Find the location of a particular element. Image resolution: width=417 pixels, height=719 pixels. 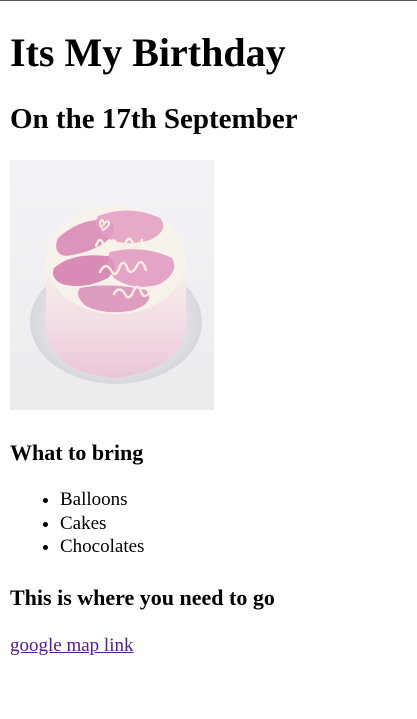

page-title: Its My Birthday is located at coordinates (148, 52).